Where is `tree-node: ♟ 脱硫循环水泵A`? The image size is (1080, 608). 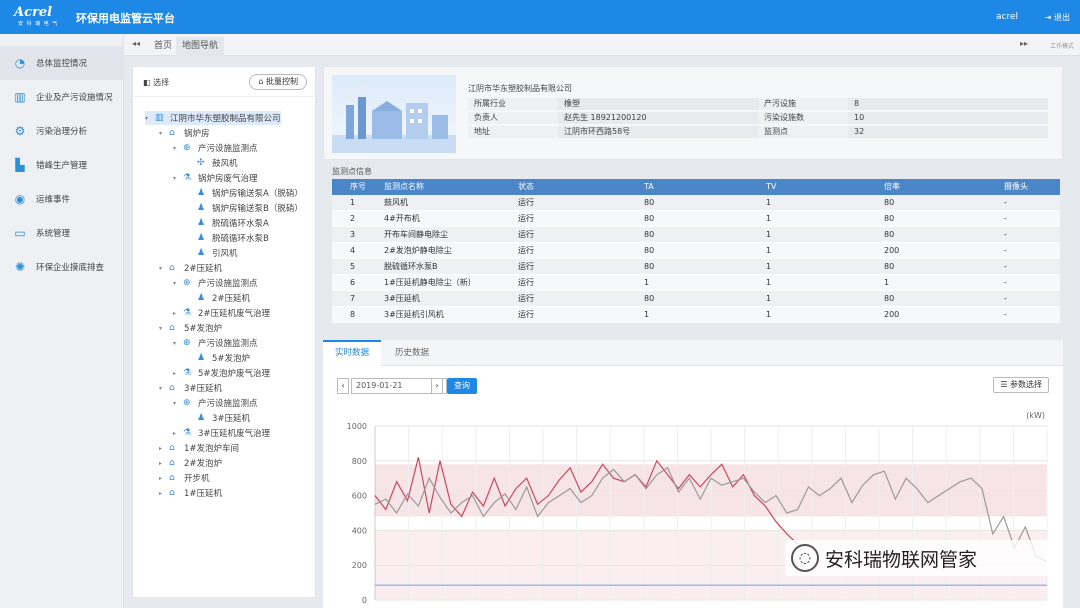 tree-node: ♟ 脱硫循环水泵A is located at coordinates (228, 223).